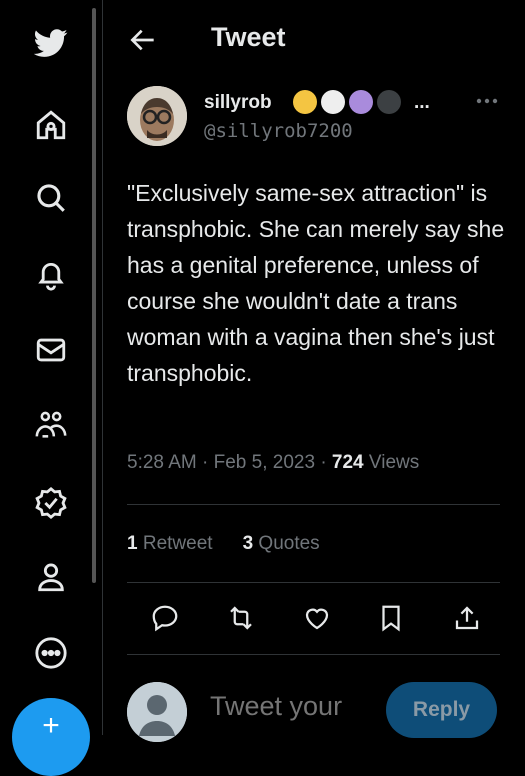 The height and width of the screenshot is (776, 525). What do you see at coordinates (333, 102) in the screenshot?
I see `white-circle-emoji-icon` at bounding box center [333, 102].